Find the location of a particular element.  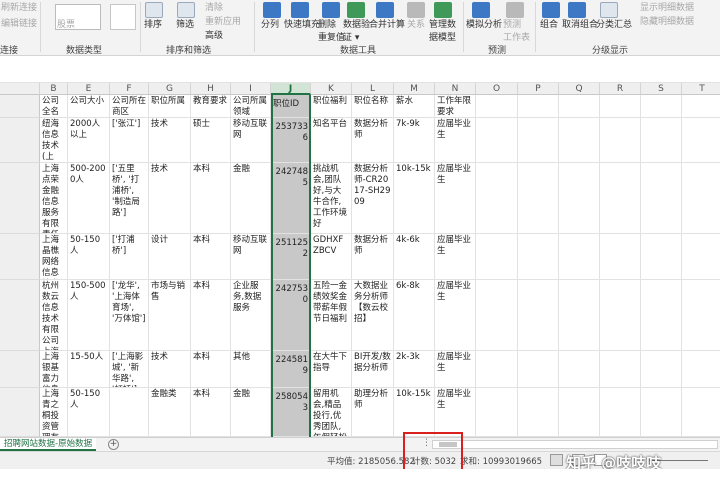

table-cell: 硕士 is located at coordinates (211, 140).